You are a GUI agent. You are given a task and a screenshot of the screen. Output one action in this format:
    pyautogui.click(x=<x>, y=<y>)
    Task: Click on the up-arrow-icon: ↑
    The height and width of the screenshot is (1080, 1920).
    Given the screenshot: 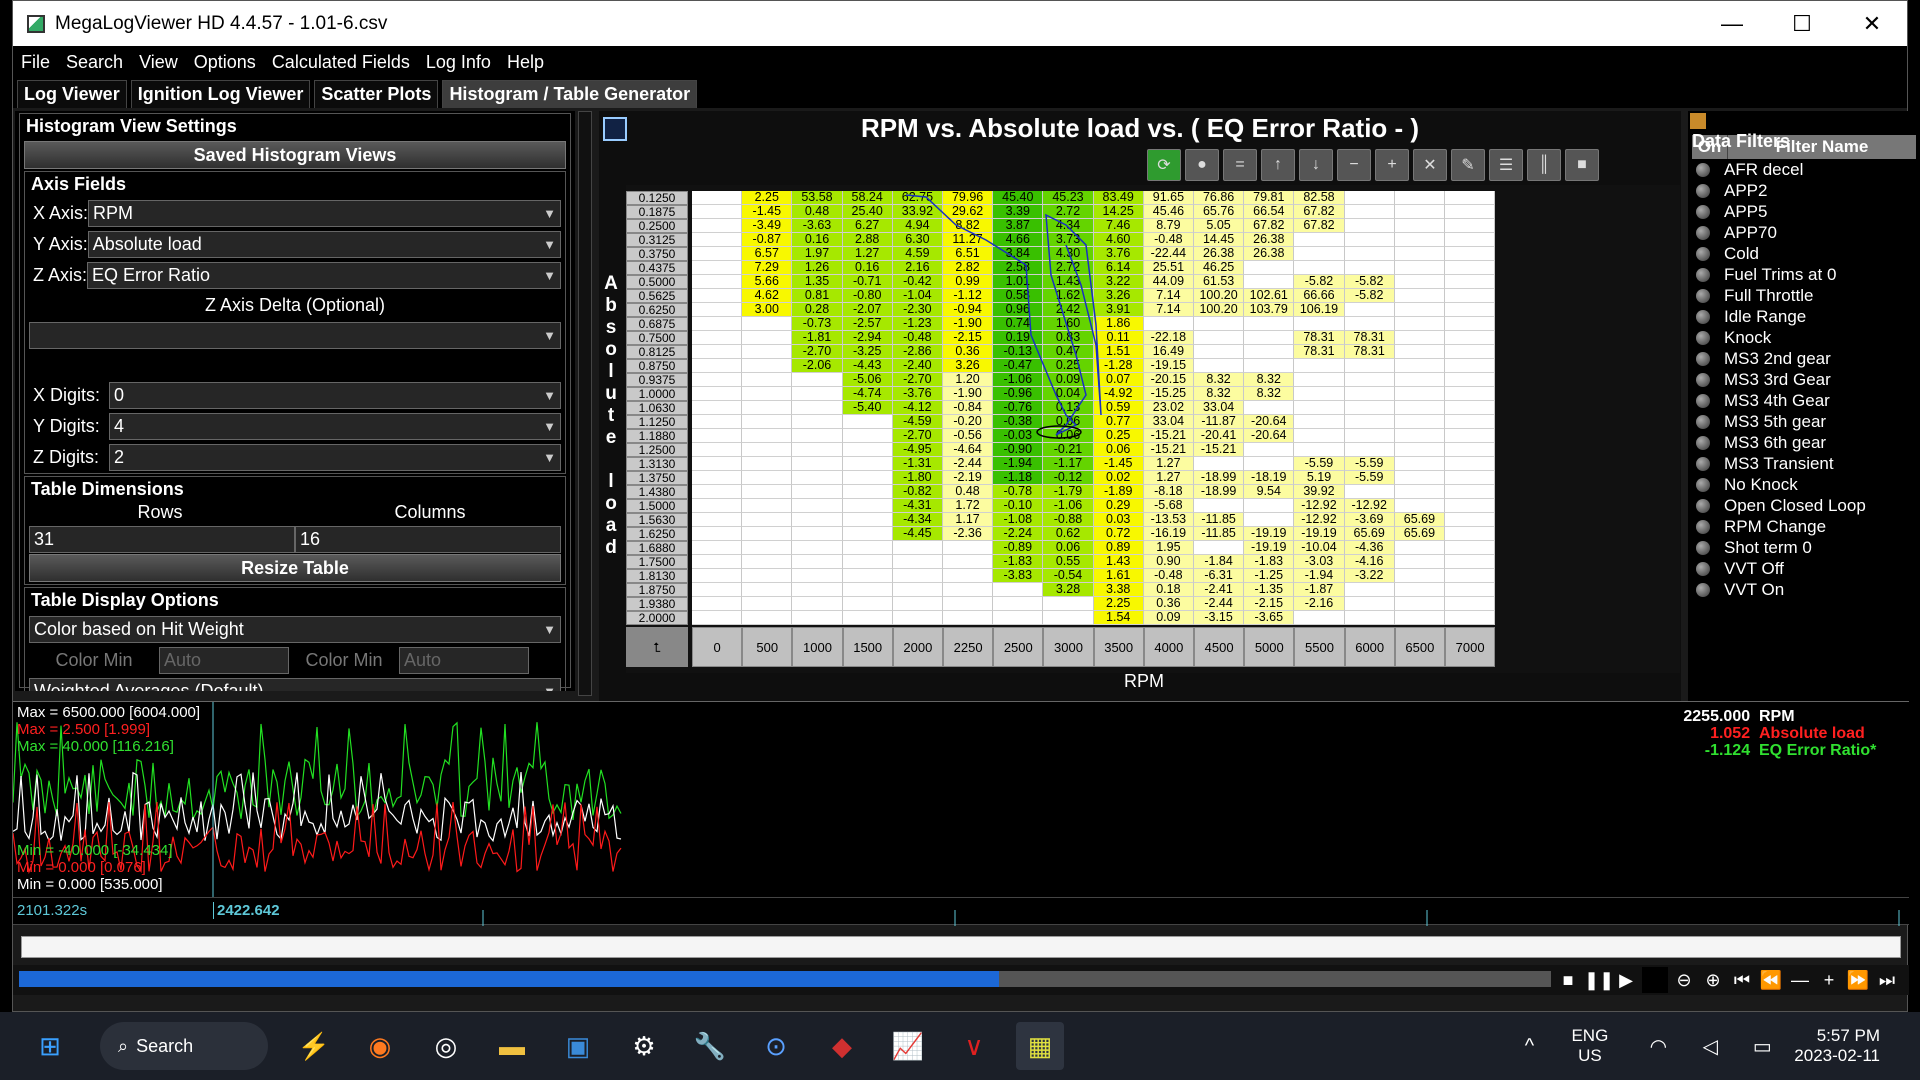 What is the action you would take?
    pyautogui.click(x=1278, y=165)
    